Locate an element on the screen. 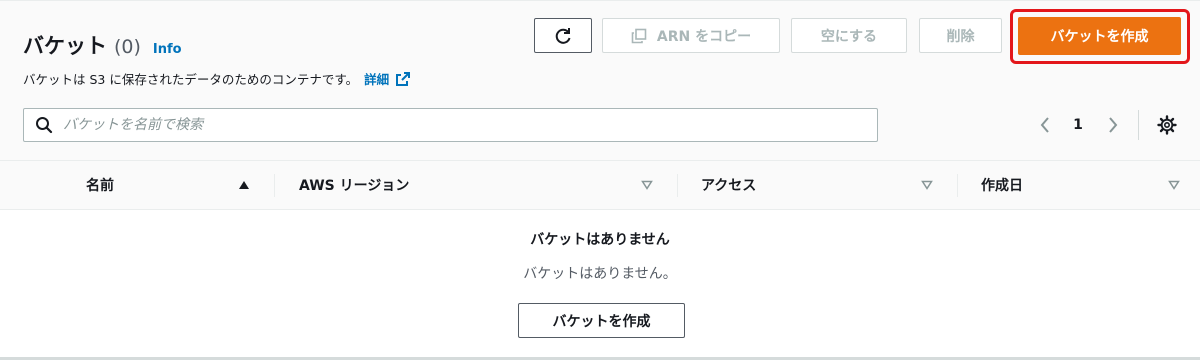  refresh-button is located at coordinates (563, 35).